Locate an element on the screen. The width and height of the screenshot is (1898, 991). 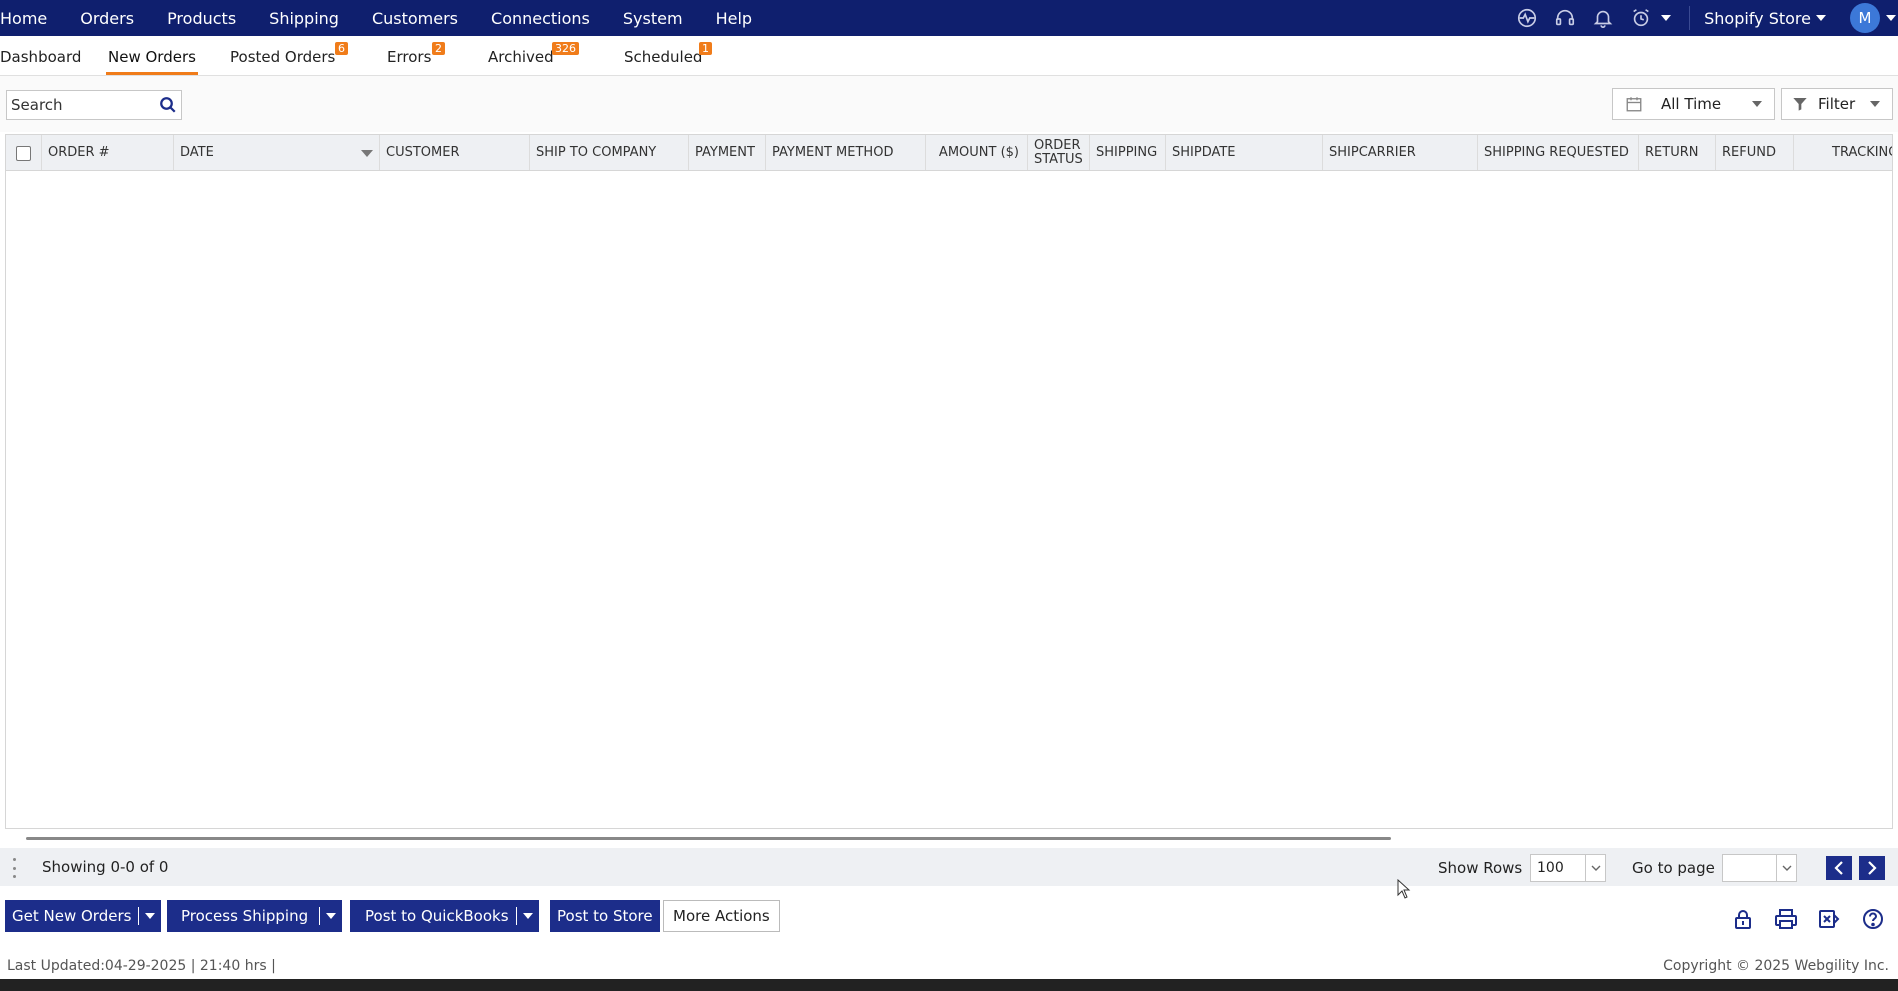
menu-customers: Customers is located at coordinates (415, 18).